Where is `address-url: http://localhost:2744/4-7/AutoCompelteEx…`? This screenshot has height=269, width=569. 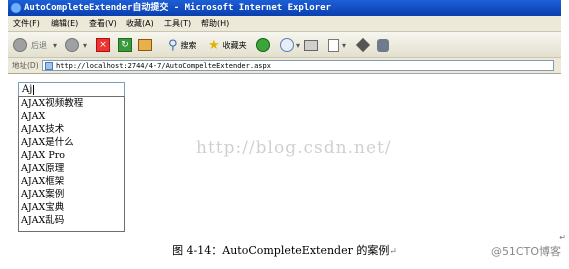
address-url: http://localhost:2744/4-7/AutoCompelteEx… is located at coordinates (163, 66).